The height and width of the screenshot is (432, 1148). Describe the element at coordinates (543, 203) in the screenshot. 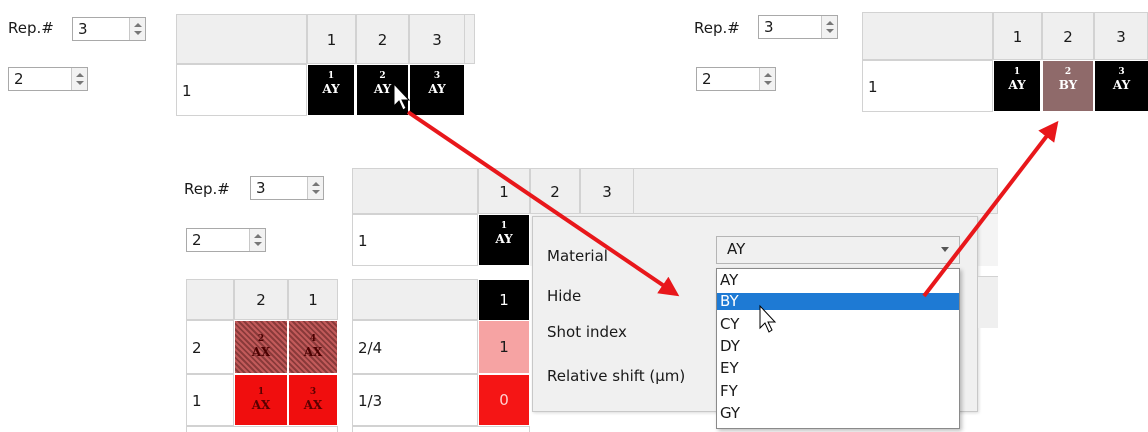

I see `arrow-to-dropdown` at that location.